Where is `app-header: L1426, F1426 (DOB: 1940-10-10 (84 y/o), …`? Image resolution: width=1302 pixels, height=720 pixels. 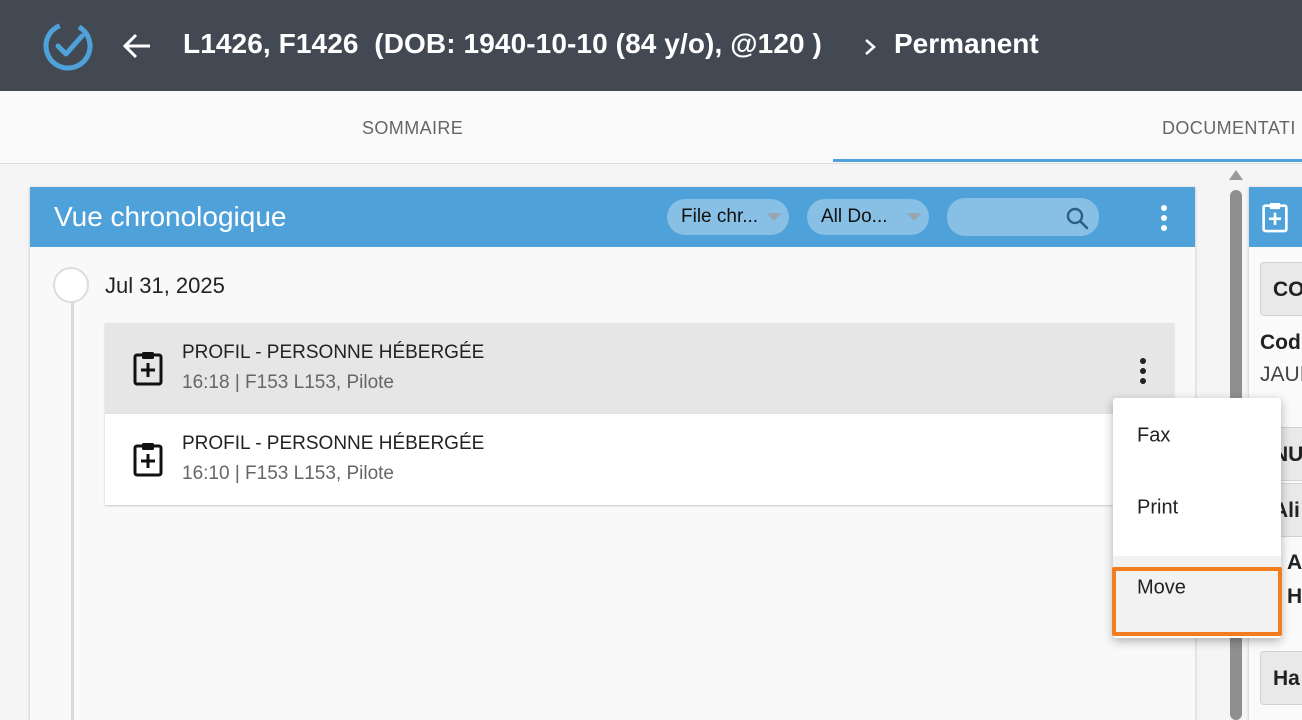
app-header: L1426, F1426 (DOB: 1940-10-10 (84 y/o), … is located at coordinates (651, 45).